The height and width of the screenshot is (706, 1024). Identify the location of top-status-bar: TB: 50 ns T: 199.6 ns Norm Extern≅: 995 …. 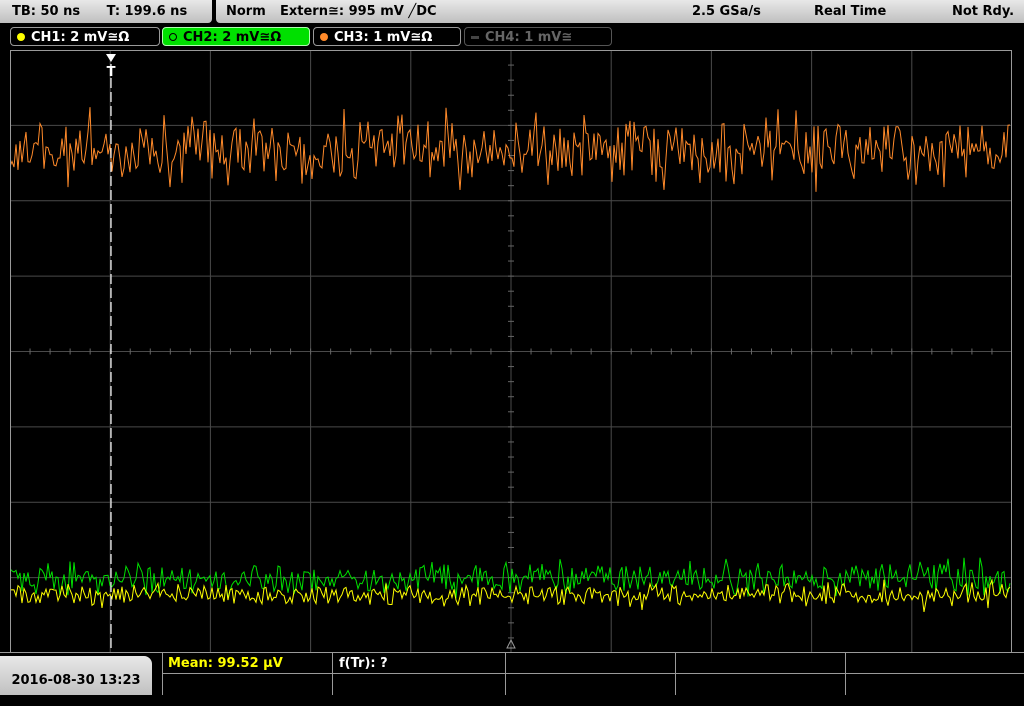
(512, 12).